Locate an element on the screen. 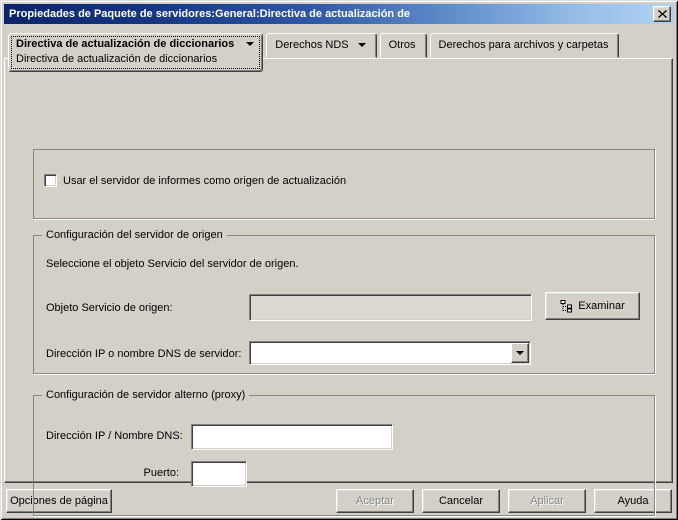 This screenshot has width=678, height=520. tab-derechos-archivos-label: Derechos para archivos y carpetas is located at coordinates (523, 45).